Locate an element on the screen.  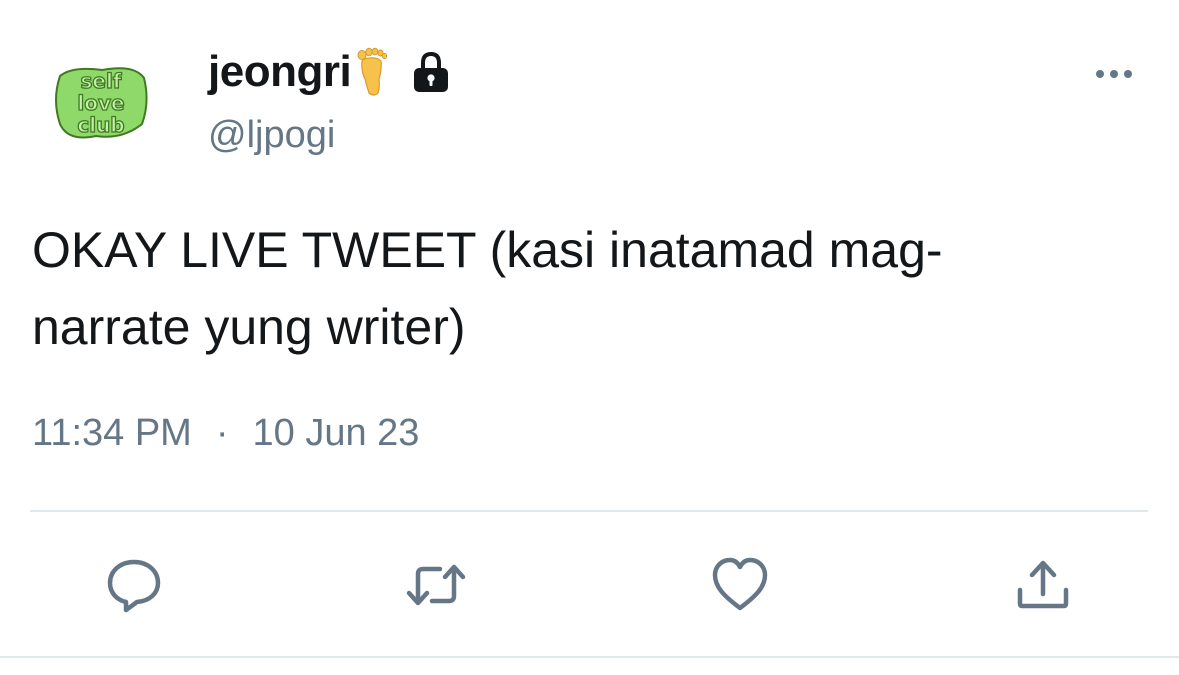
retweet-icon is located at coordinates (436, 585).